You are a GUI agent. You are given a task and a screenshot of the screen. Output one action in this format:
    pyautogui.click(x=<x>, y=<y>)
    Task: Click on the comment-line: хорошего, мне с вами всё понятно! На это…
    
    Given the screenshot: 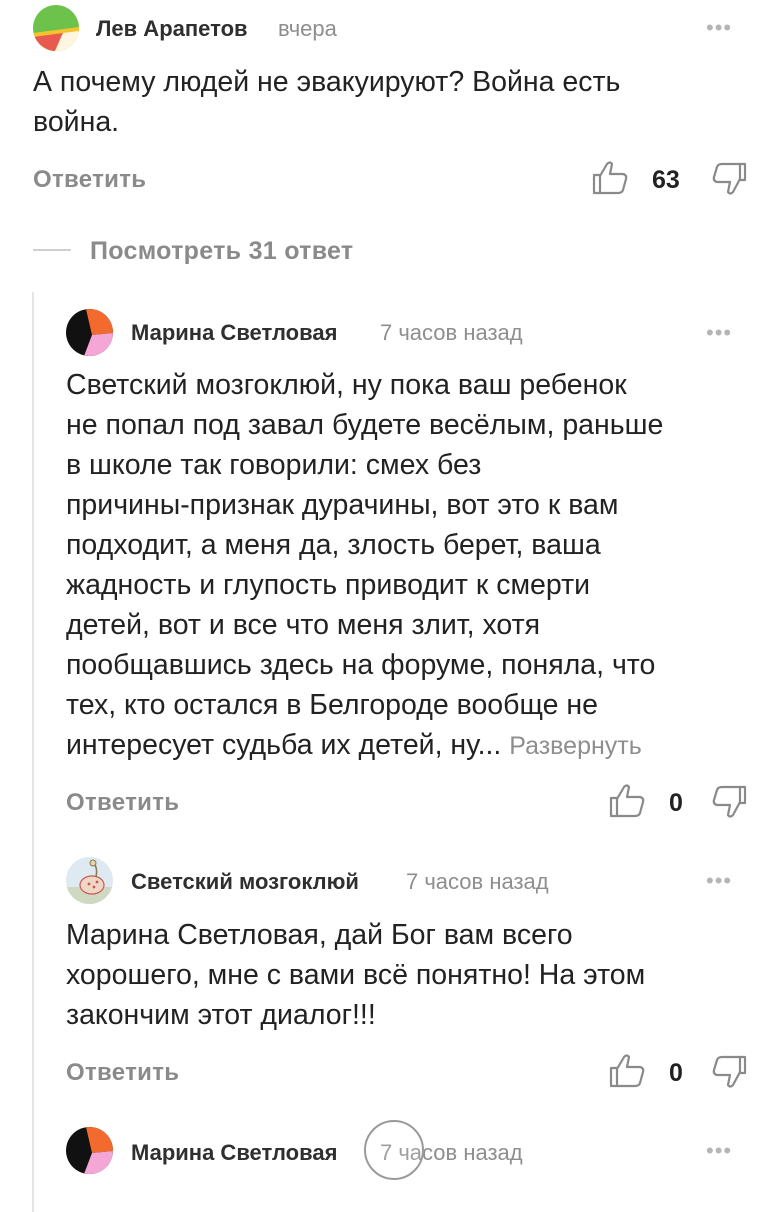 What is the action you would take?
    pyautogui.click(x=356, y=975)
    